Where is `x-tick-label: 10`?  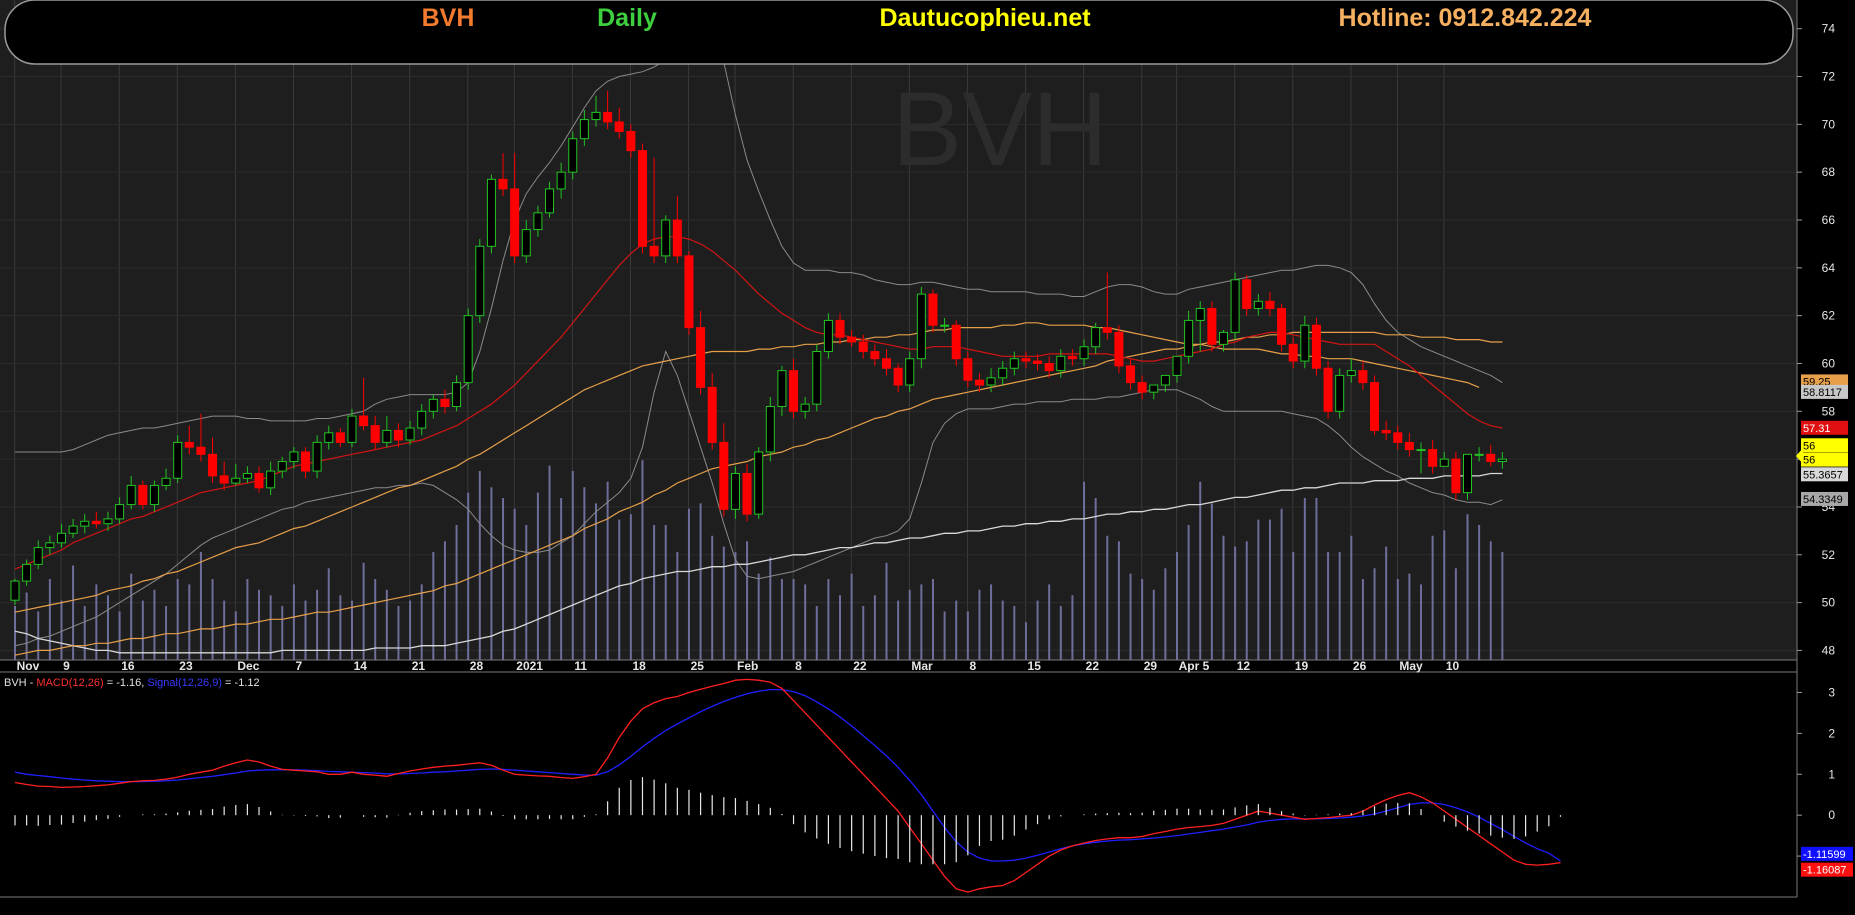
x-tick-label: 10 is located at coordinates (1453, 666).